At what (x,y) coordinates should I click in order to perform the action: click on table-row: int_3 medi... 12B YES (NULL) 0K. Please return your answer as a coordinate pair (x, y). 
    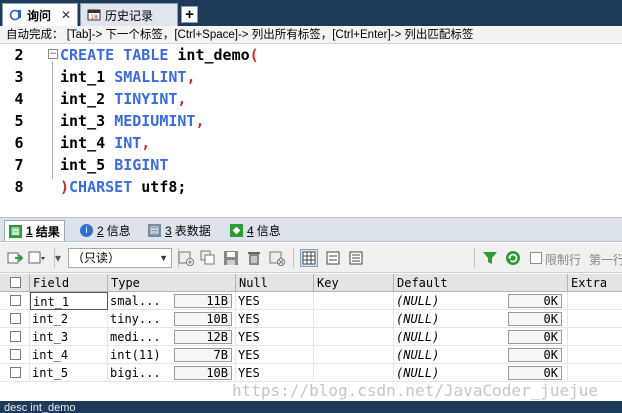
    Looking at the image, I should click on (311, 337).